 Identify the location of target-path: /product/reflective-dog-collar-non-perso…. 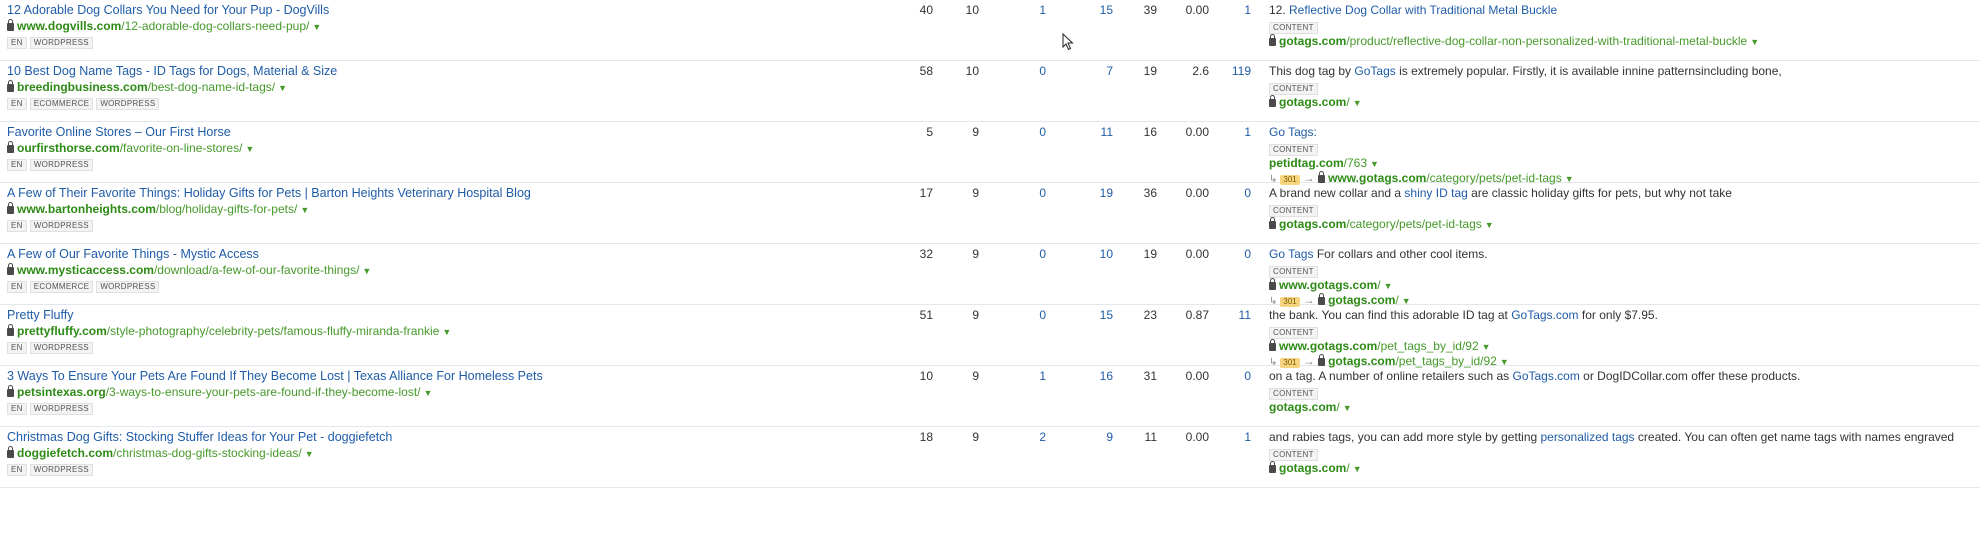
(1547, 41).